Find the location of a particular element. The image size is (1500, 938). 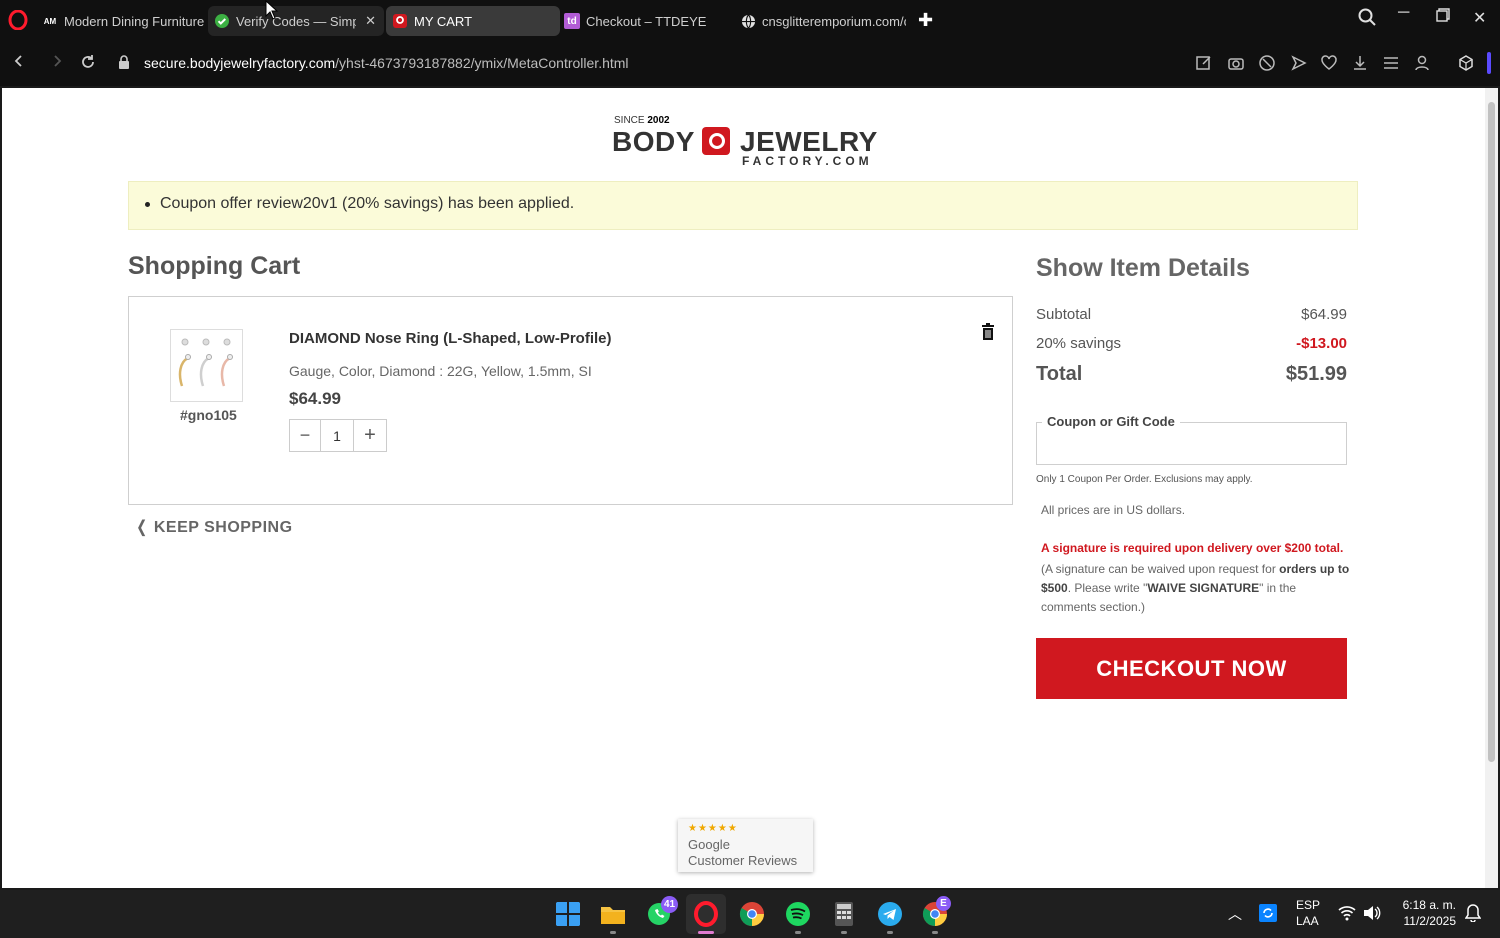

product-price: $64.99 is located at coordinates (315, 398).